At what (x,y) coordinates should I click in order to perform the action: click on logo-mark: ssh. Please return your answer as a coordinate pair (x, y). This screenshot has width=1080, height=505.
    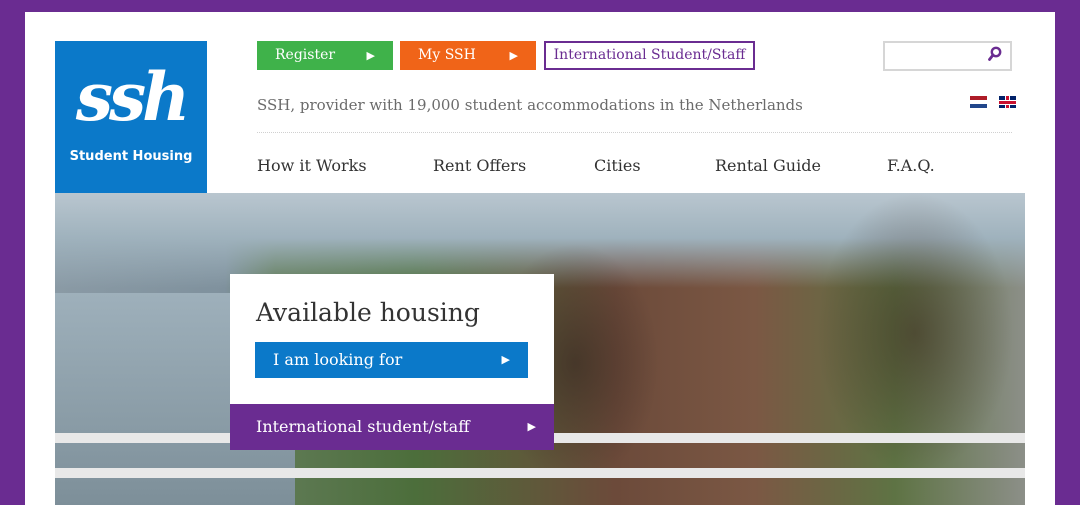
    Looking at the image, I should click on (132, 97).